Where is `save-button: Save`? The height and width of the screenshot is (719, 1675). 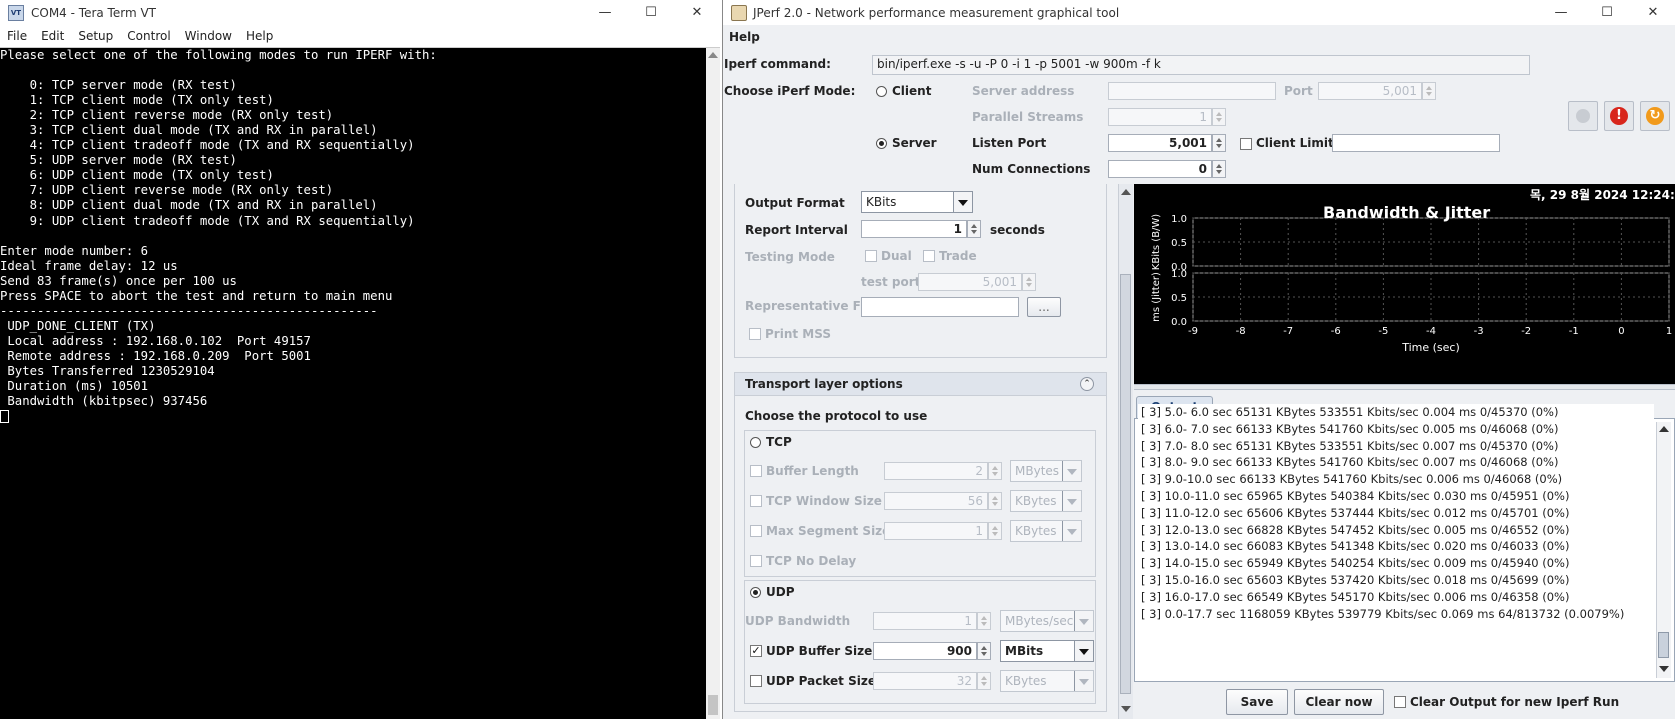 save-button: Save is located at coordinates (1257, 702).